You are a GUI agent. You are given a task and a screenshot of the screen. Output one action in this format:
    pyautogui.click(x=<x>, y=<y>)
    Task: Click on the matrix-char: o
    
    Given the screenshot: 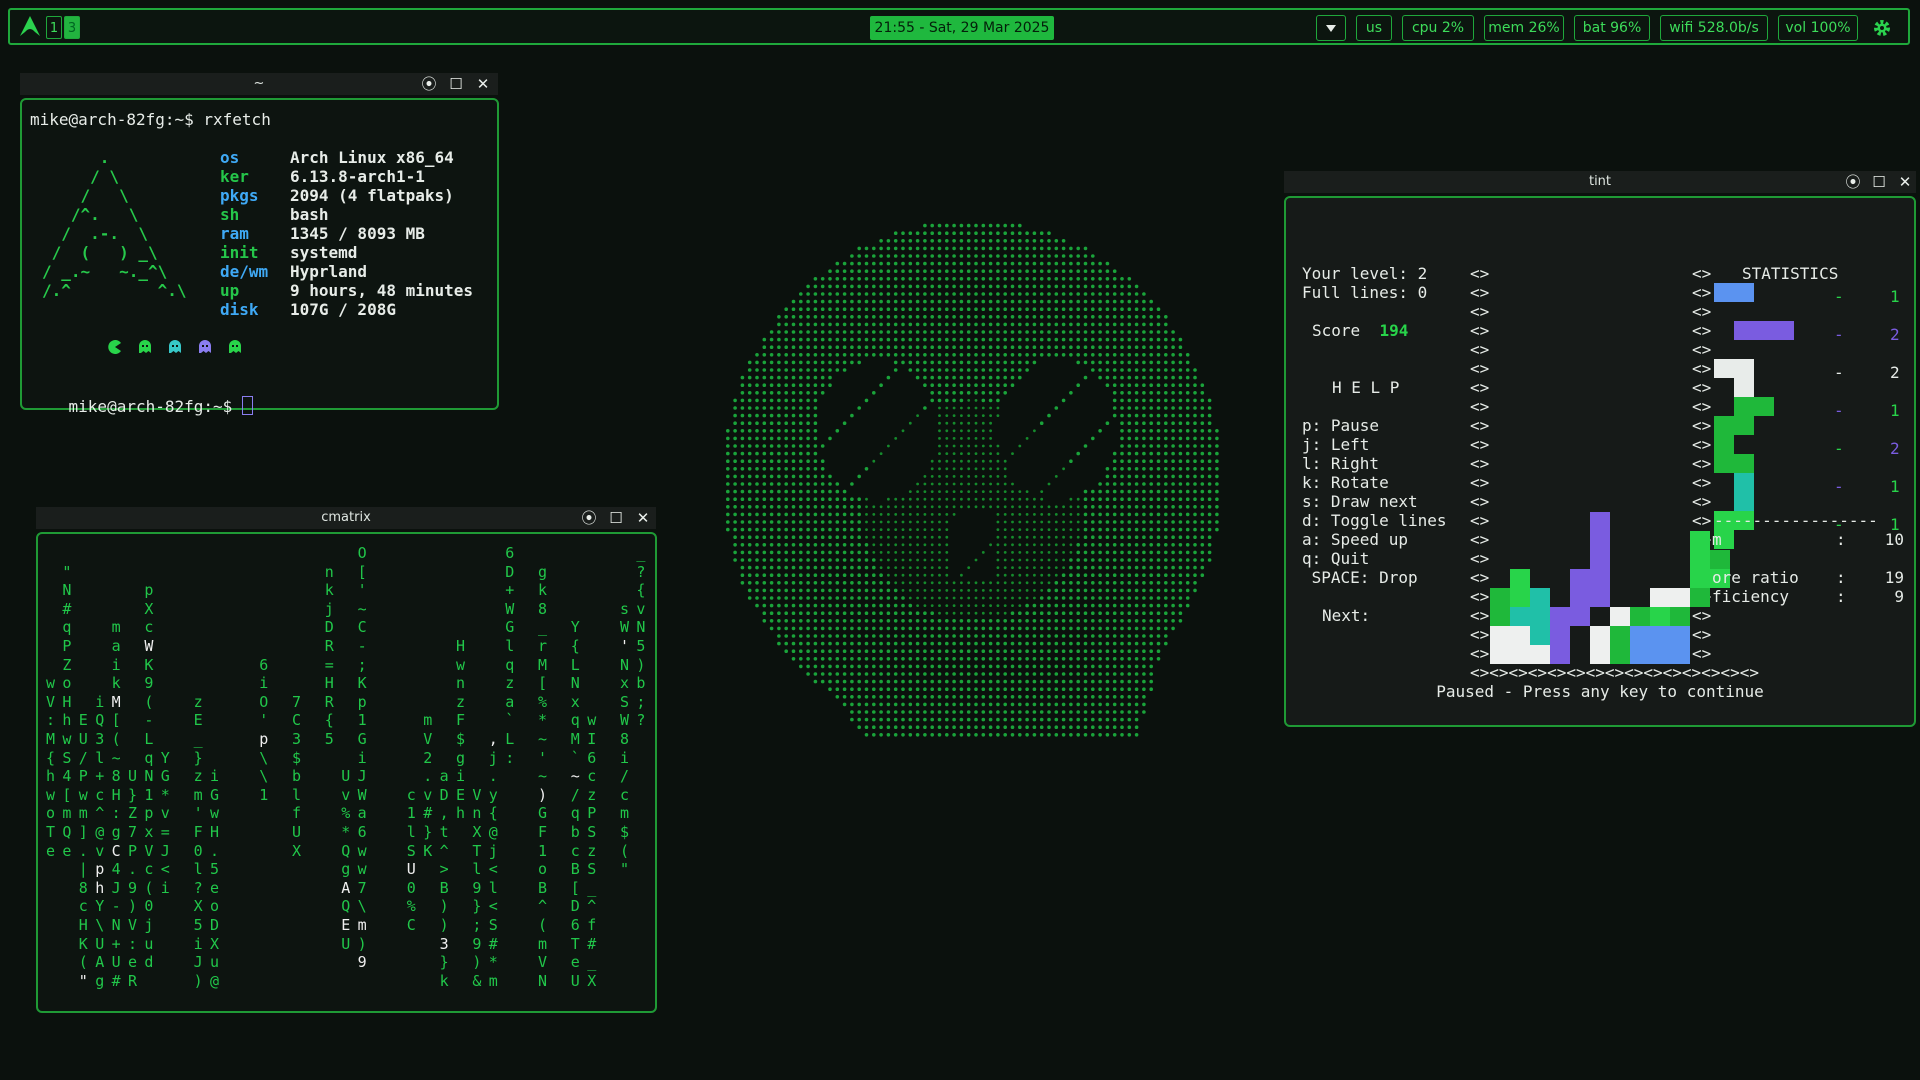 What is the action you would take?
    pyautogui.click(x=67, y=683)
    